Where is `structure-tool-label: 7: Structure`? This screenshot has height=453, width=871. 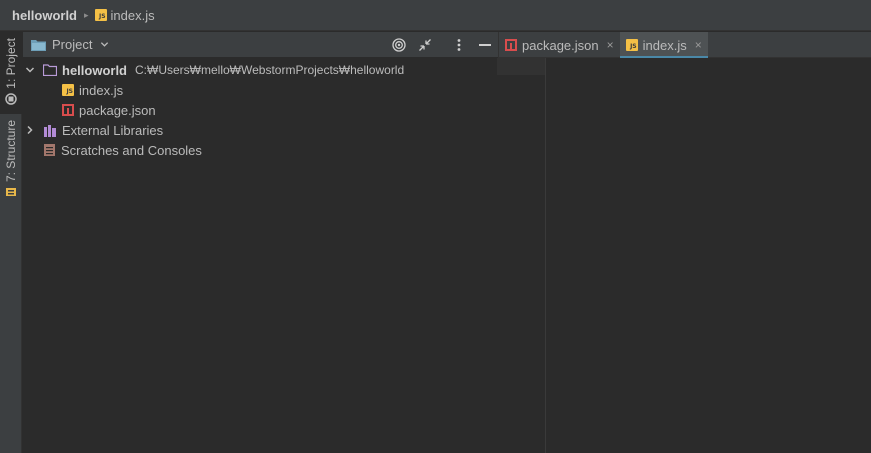
structure-tool-label: 7: Structure is located at coordinates (11, 151).